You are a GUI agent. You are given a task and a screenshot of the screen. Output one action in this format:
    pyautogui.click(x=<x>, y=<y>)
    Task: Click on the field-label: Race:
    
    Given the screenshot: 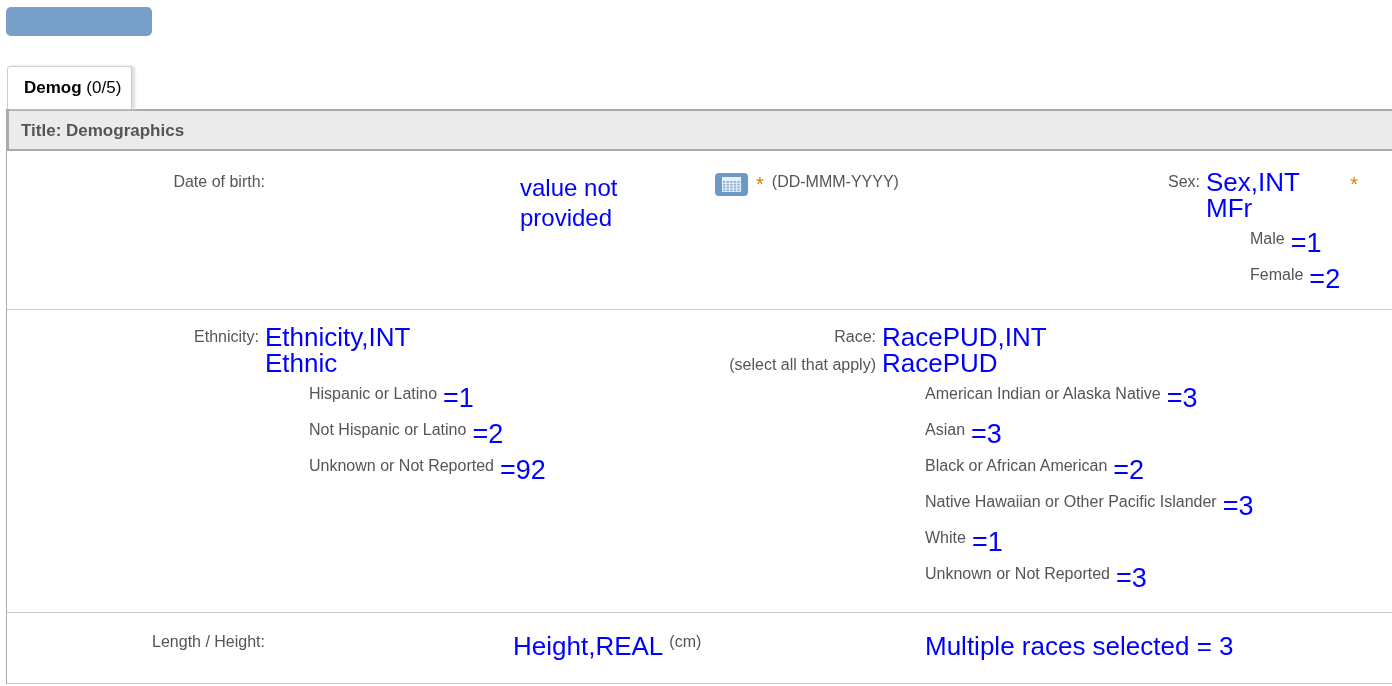 What is the action you would take?
    pyautogui.click(x=855, y=337)
    